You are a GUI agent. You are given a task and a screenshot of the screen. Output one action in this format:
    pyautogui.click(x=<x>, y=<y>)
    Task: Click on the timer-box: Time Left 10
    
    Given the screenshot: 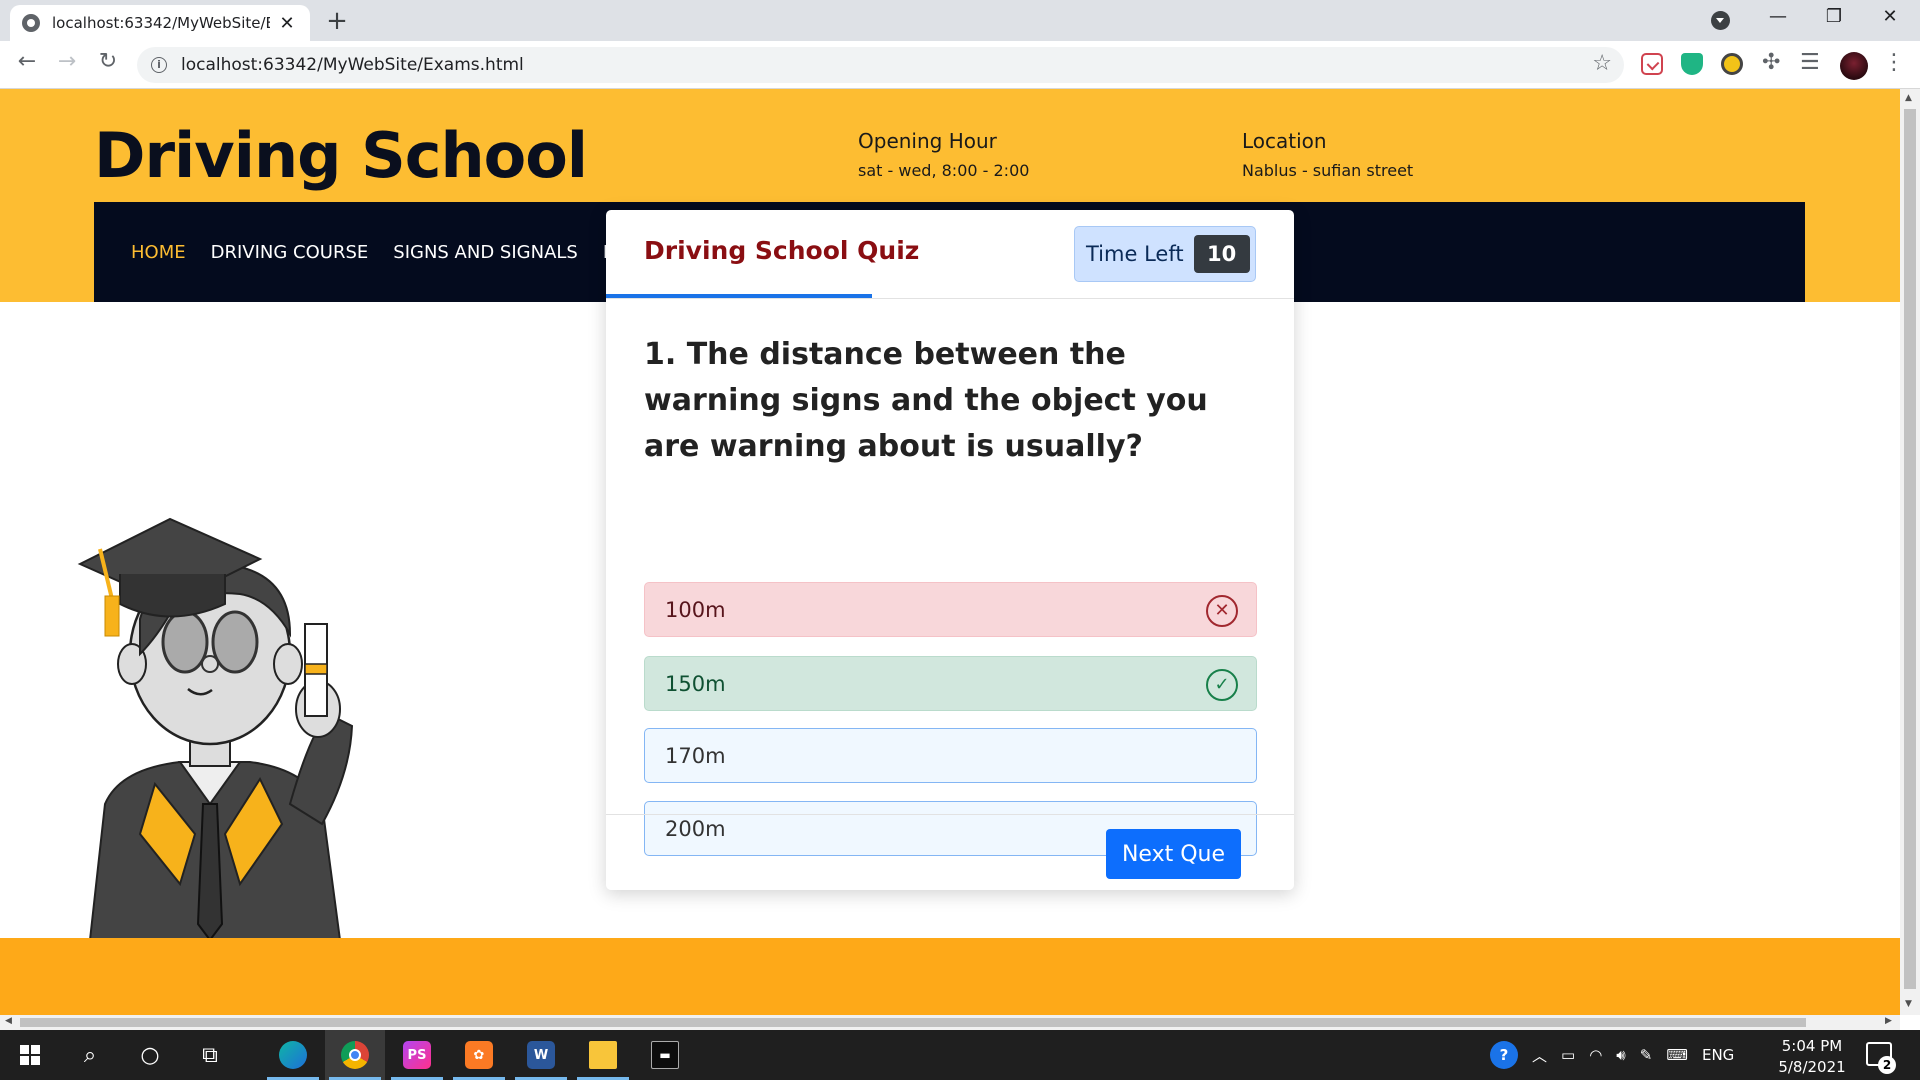 What is the action you would take?
    pyautogui.click(x=1165, y=254)
    